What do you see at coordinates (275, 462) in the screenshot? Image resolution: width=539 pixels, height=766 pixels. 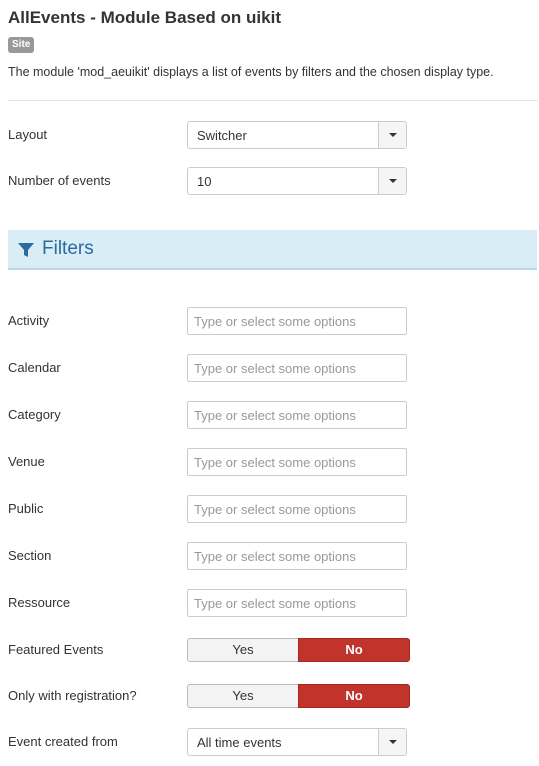 I see `venue-placeholder: Type or select some options` at bounding box center [275, 462].